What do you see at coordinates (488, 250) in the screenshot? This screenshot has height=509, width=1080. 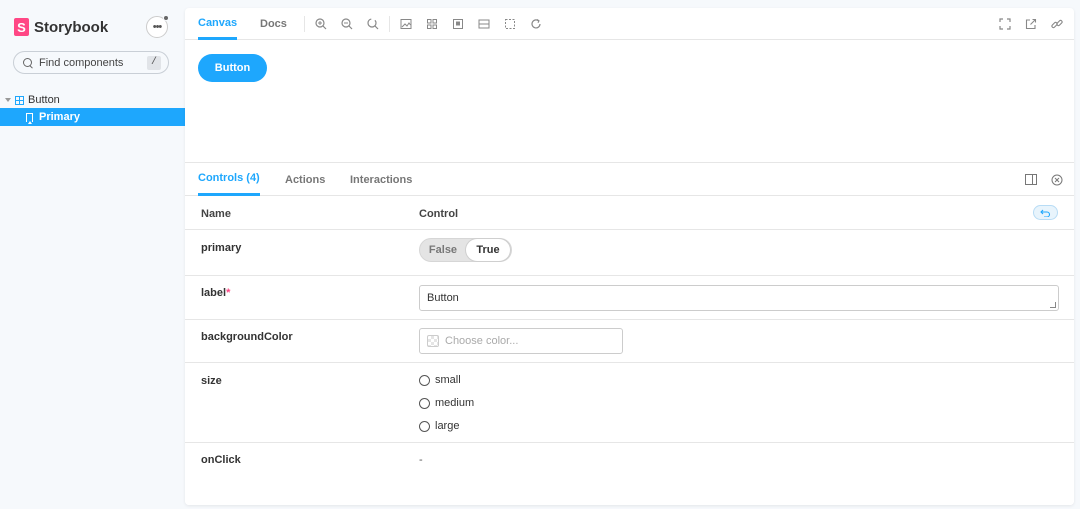 I see `toggle-true-option: True` at bounding box center [488, 250].